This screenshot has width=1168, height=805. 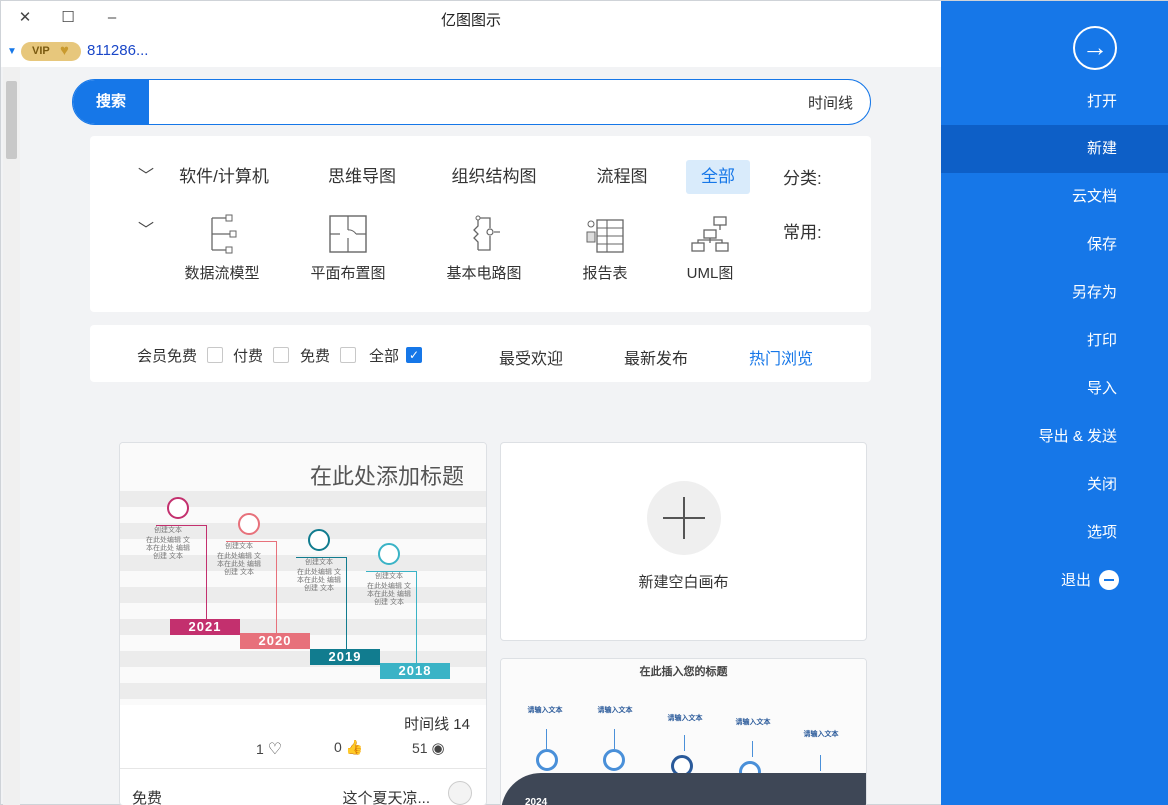 I want to click on back-arrow-icon: →, so click(x=1095, y=48).